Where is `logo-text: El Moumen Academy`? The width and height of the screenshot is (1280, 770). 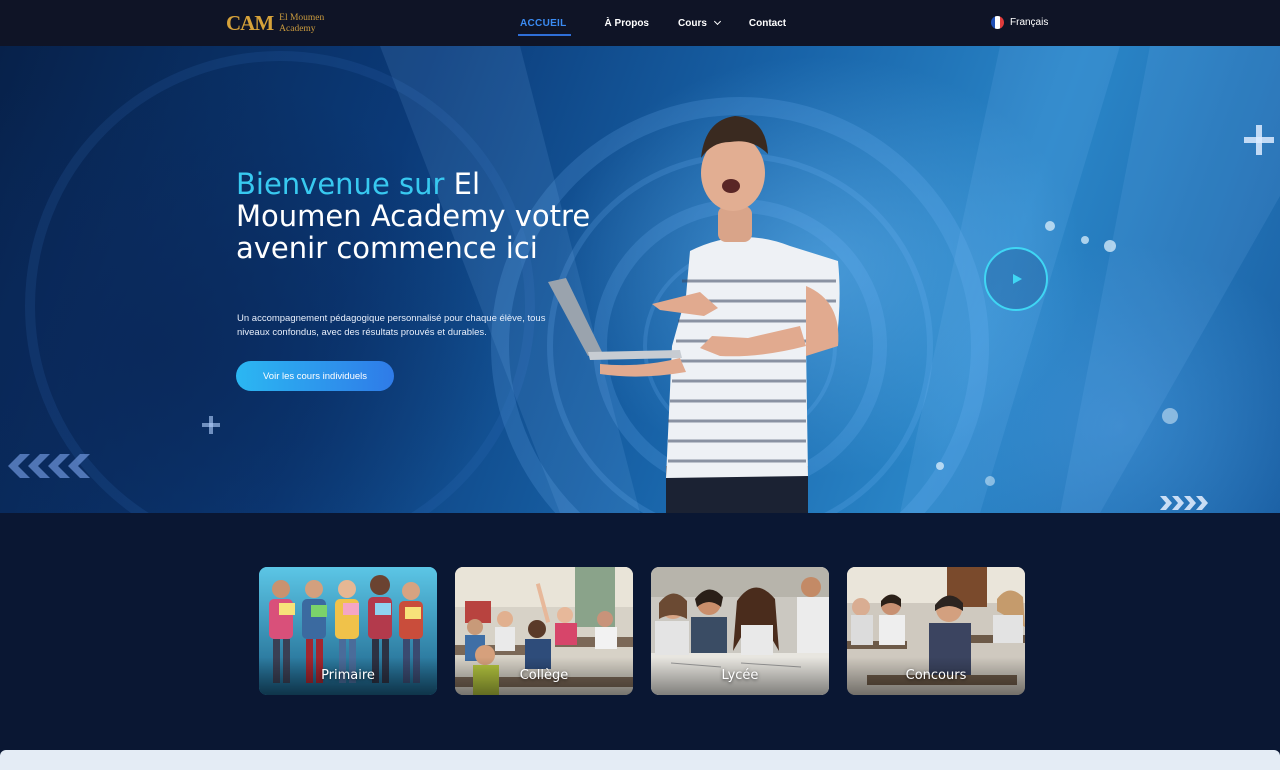
logo-text: El Moumen Academy is located at coordinates (301, 24).